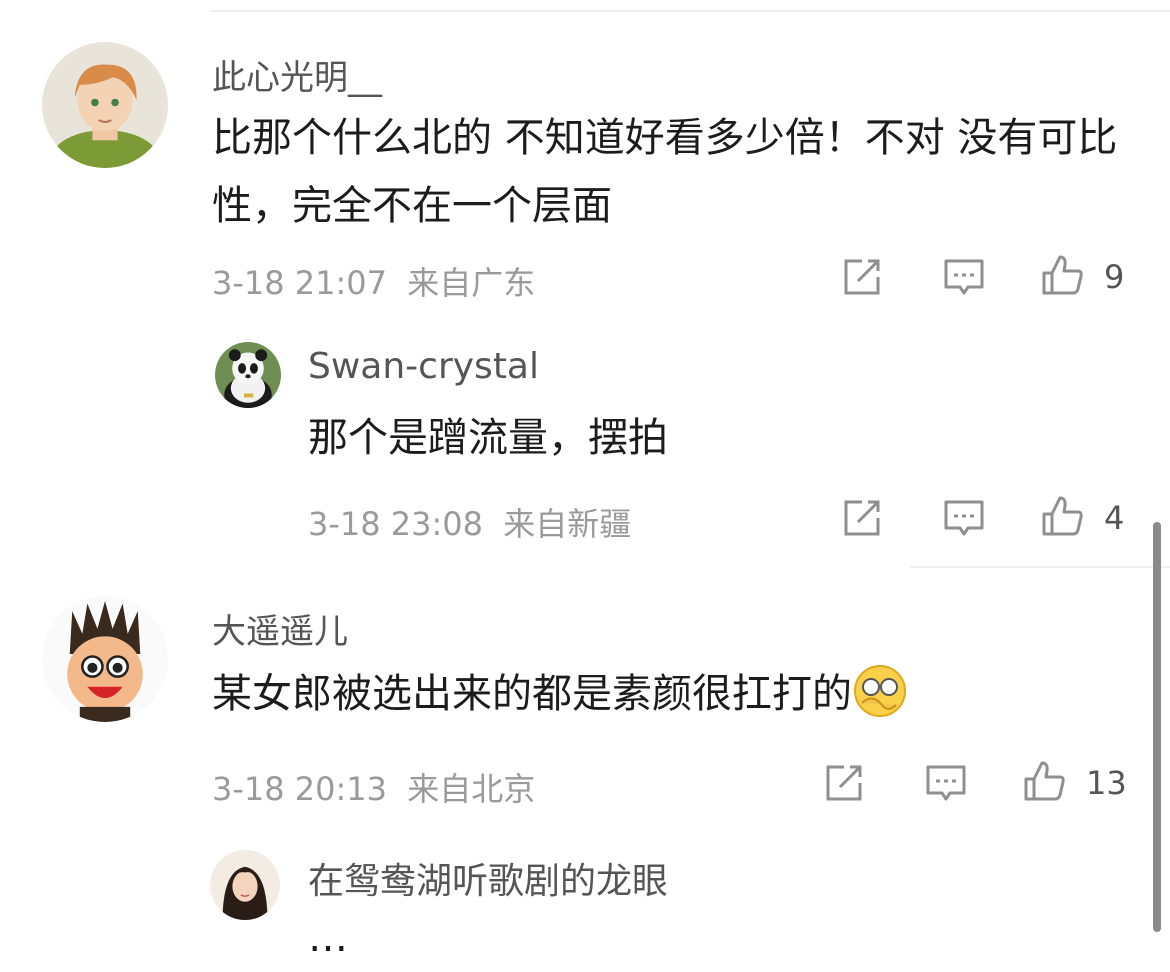 The height and width of the screenshot is (972, 1170). Describe the element at coordinates (300, 789) in the screenshot. I see `comment-2-time: 3-18 20:13` at that location.